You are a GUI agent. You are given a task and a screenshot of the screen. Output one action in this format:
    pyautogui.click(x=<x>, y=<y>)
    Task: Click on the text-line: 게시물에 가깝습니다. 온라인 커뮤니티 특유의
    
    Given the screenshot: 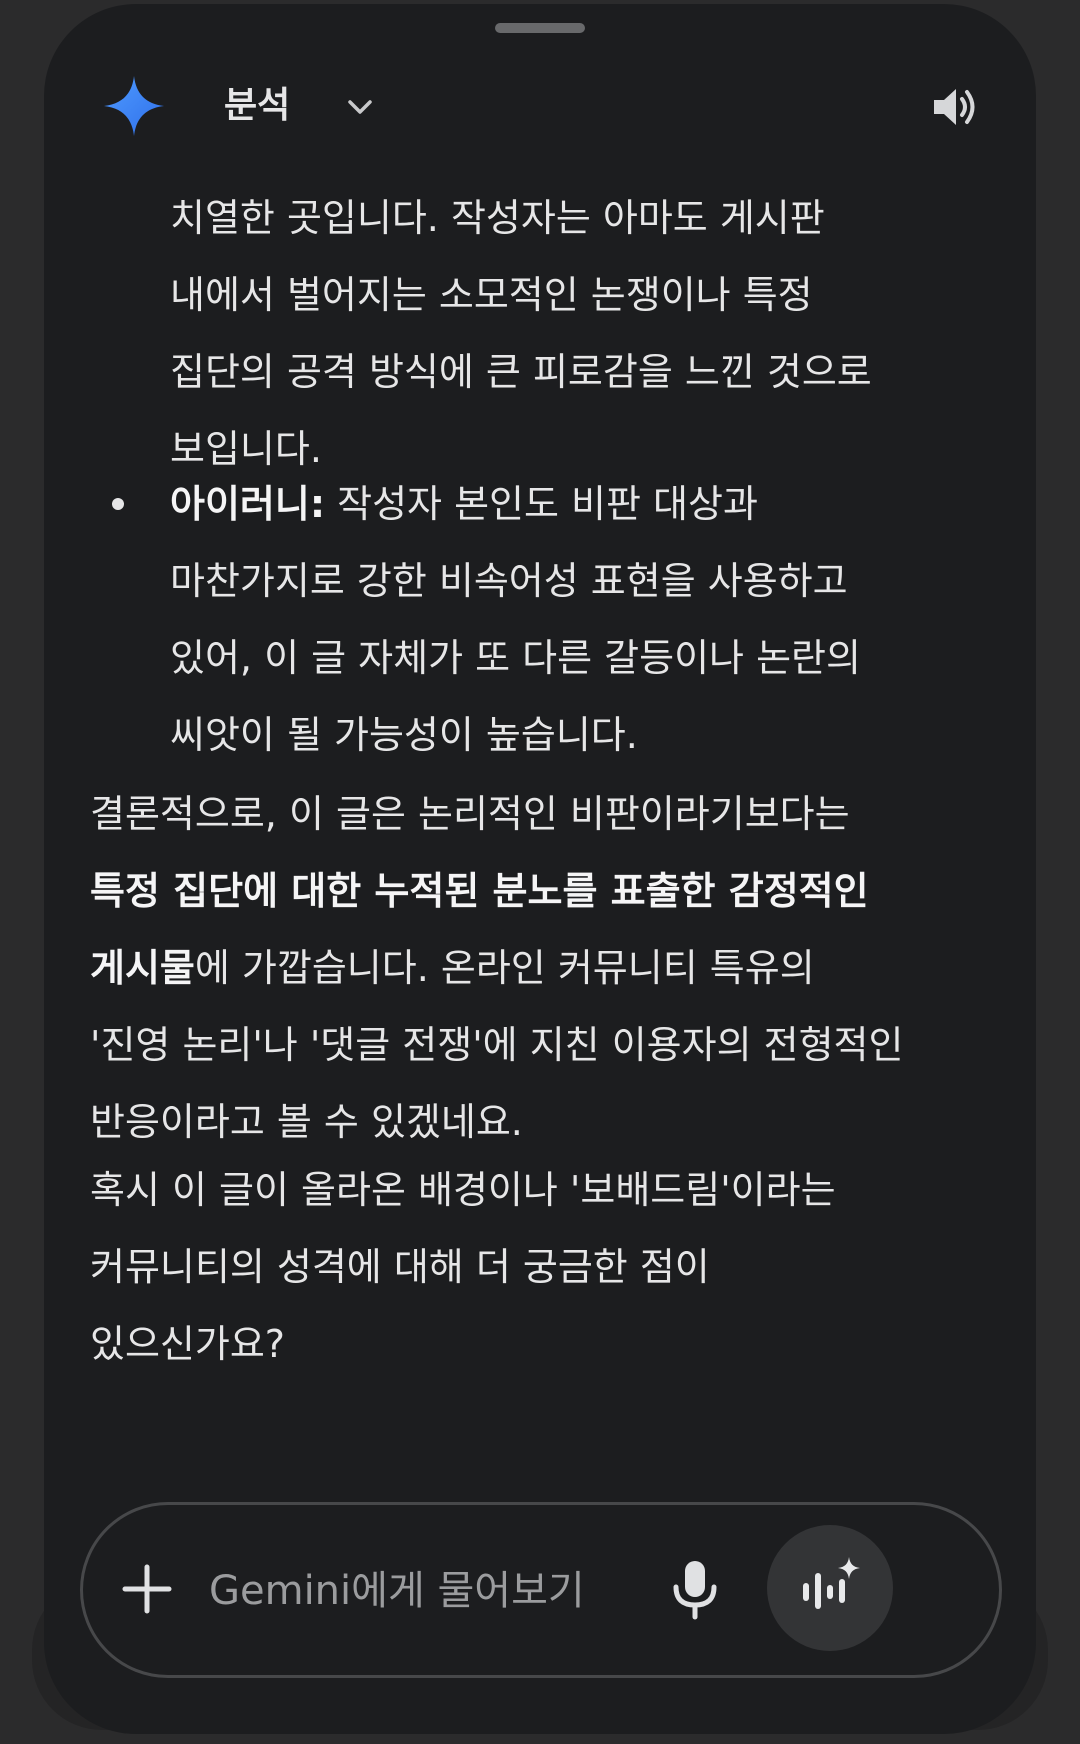 What is the action you would take?
    pyautogui.click(x=496, y=968)
    